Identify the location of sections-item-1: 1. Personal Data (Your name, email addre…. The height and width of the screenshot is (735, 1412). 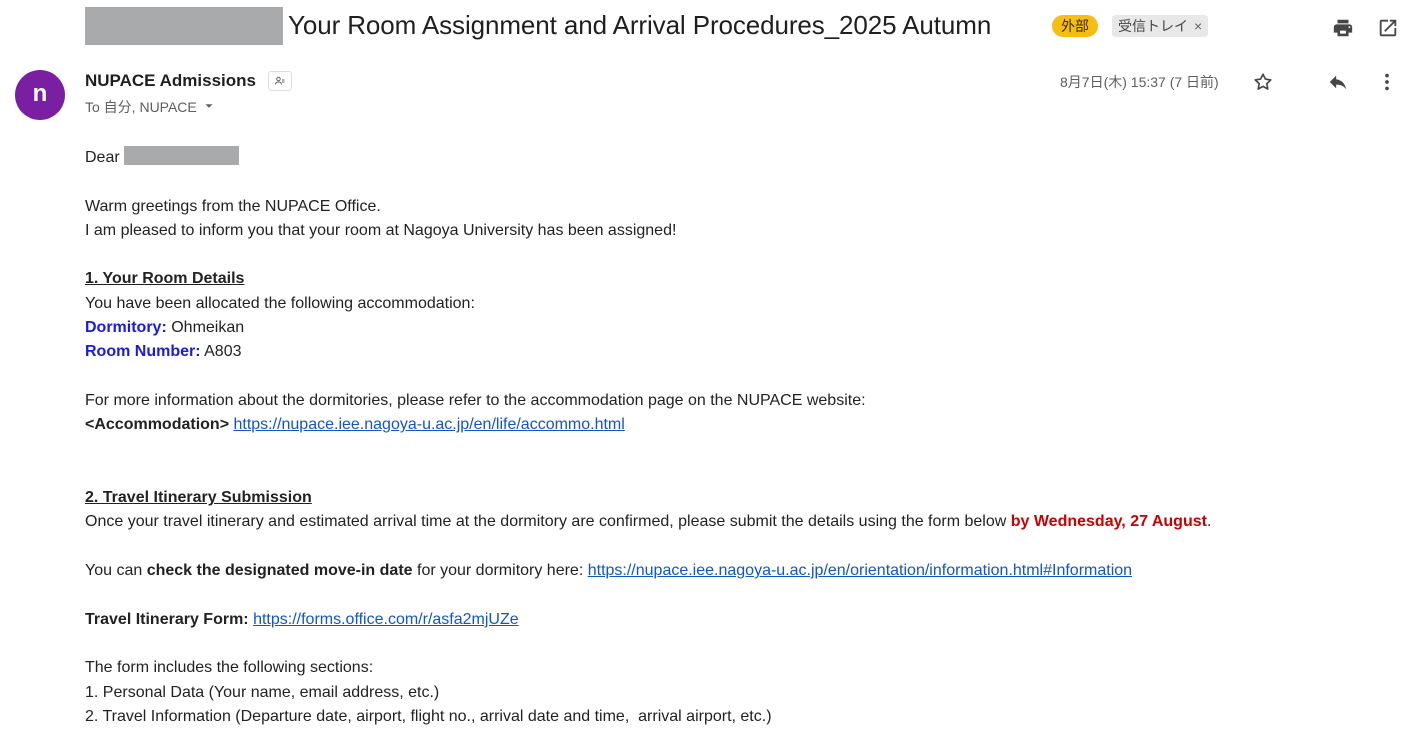
(262, 692).